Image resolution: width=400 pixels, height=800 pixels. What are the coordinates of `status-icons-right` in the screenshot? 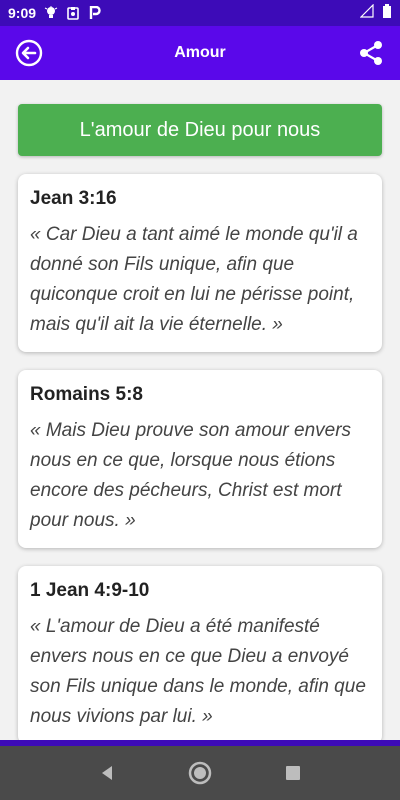 It's located at (375, 13).